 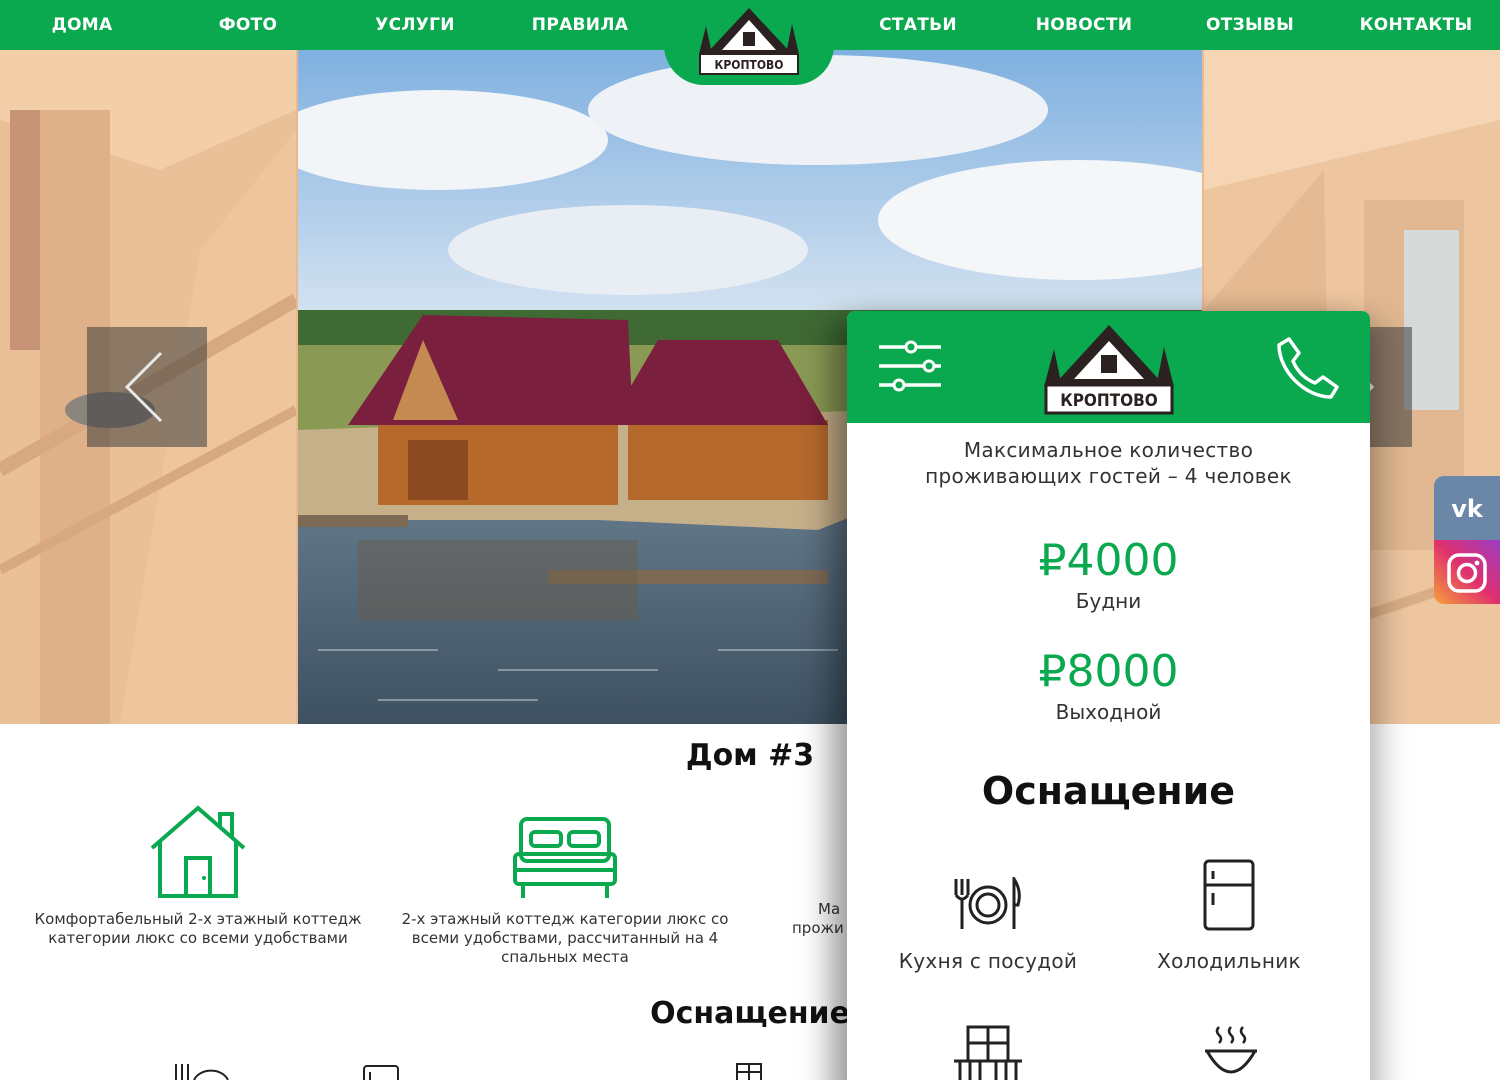 What do you see at coordinates (415, 25) in the screenshot?
I see `nav-item-services: УСЛУГИ` at bounding box center [415, 25].